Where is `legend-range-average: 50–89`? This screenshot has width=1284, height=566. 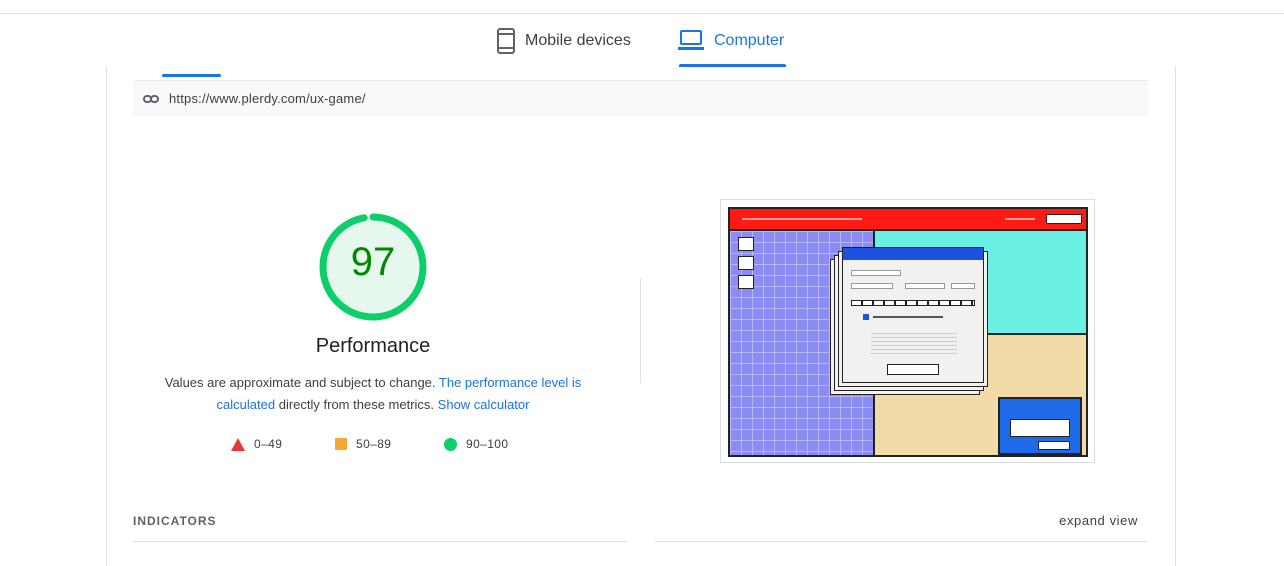 legend-range-average: 50–89 is located at coordinates (374, 444).